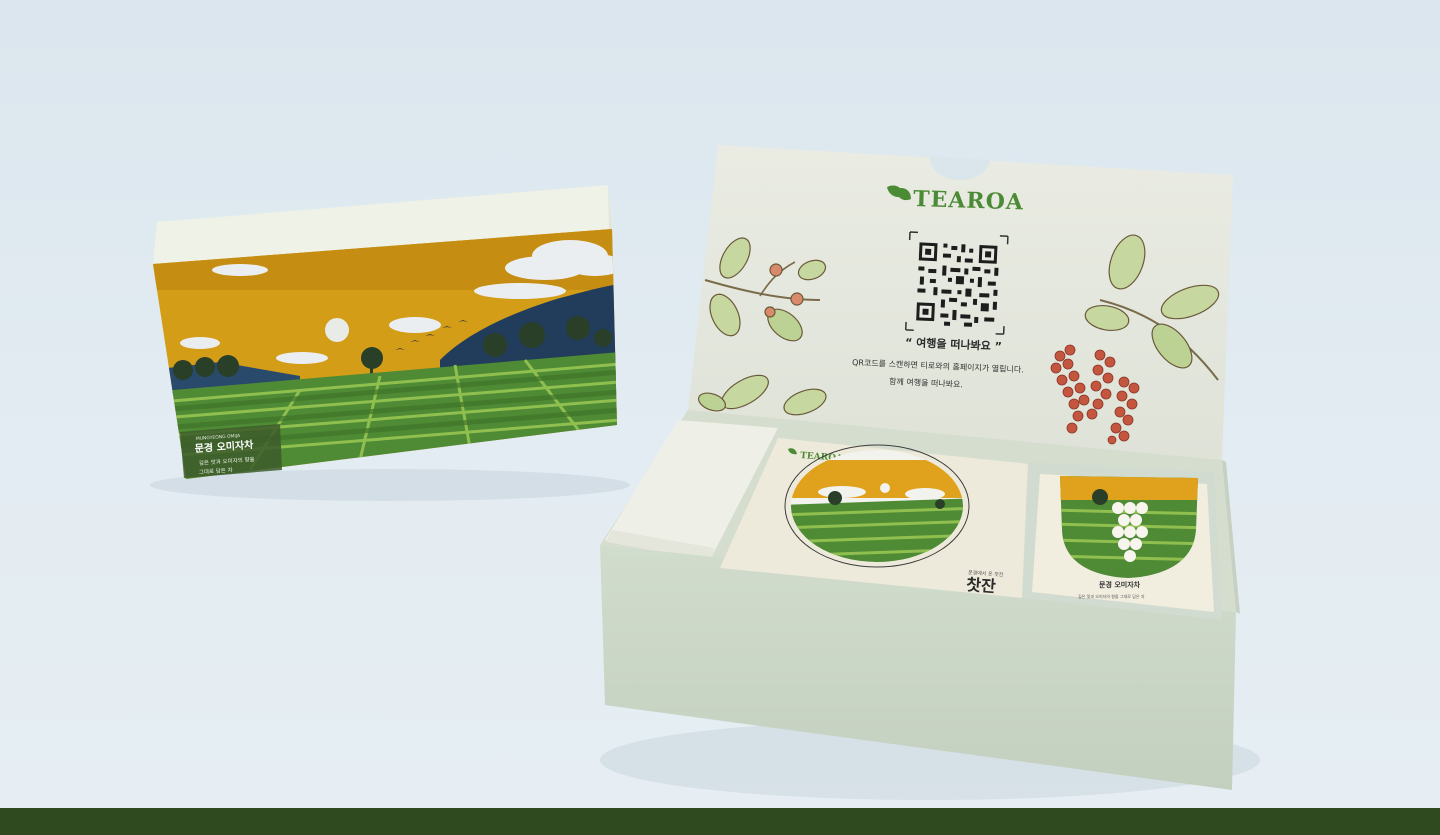 The height and width of the screenshot is (835, 1440). What do you see at coordinates (720, 821) in the screenshot?
I see `footer-bar` at bounding box center [720, 821].